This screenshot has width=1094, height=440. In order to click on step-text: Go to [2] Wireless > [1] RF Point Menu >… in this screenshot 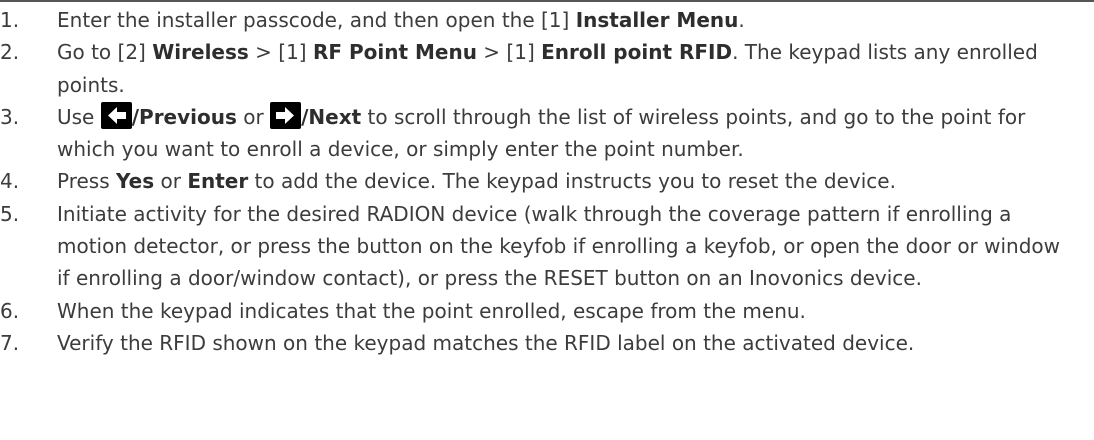, I will do `click(547, 68)`.